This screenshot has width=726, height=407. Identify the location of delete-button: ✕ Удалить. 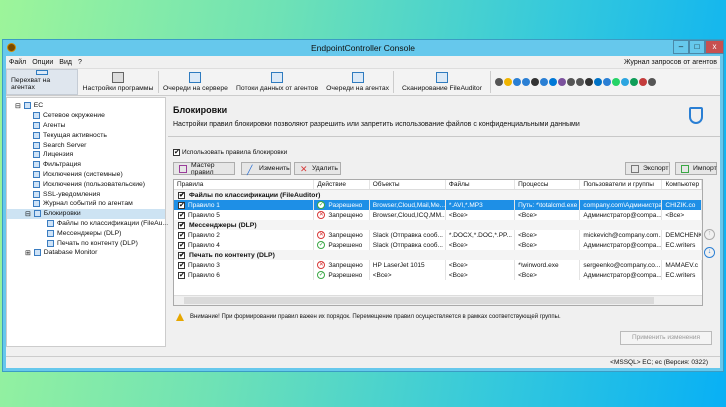
(317, 168).